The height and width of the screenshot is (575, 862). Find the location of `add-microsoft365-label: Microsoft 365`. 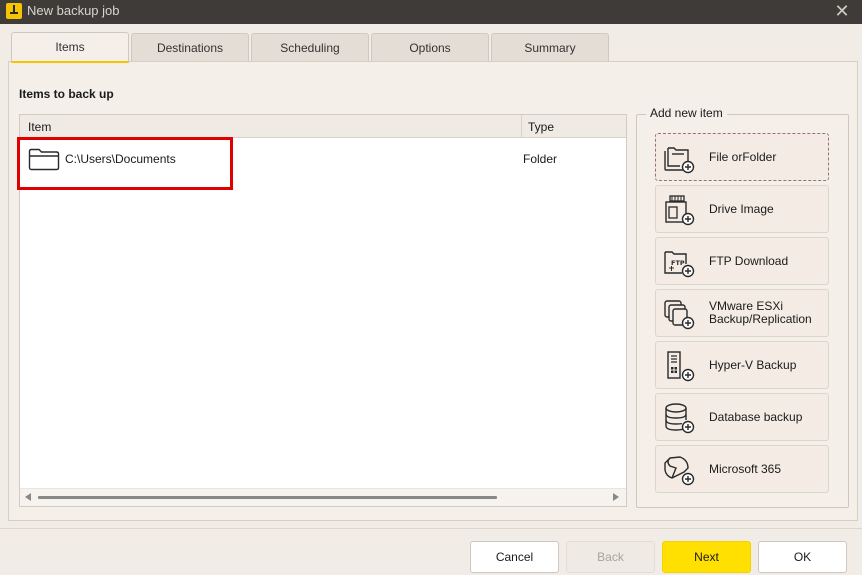

add-microsoft365-label: Microsoft 365 is located at coordinates (745, 468).